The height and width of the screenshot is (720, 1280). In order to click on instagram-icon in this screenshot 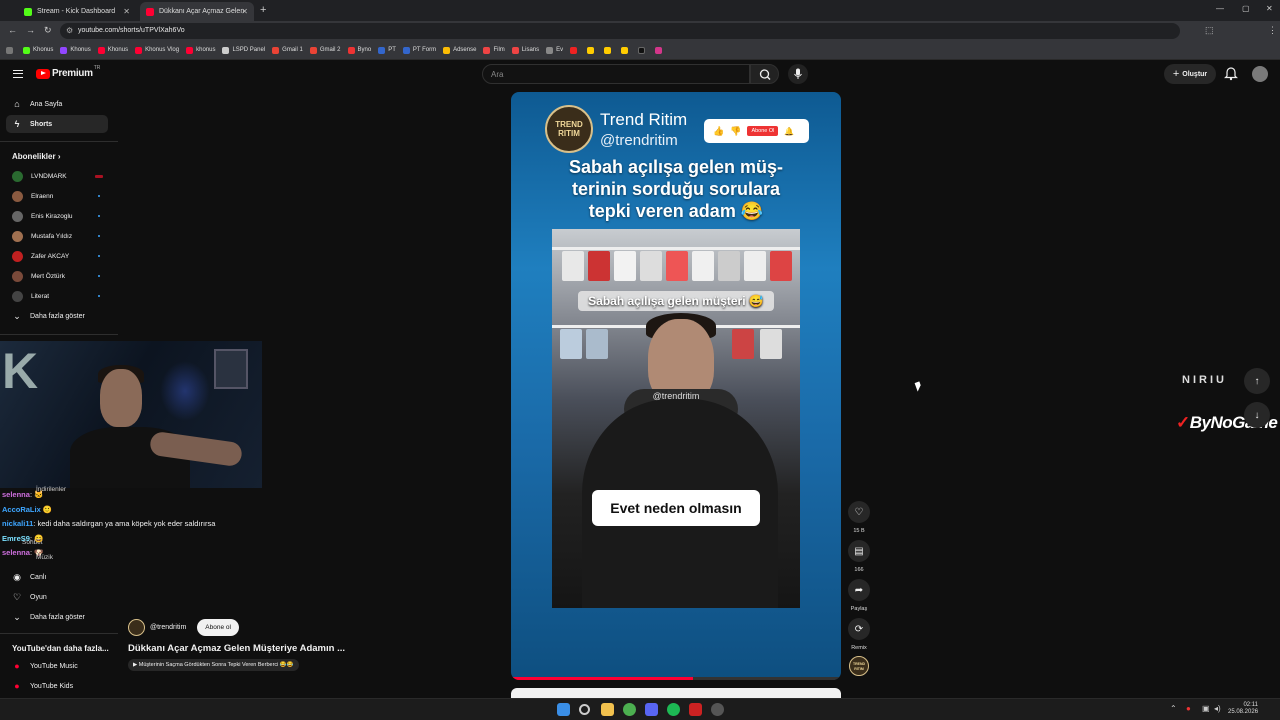, I will do `click(660, 50)`.